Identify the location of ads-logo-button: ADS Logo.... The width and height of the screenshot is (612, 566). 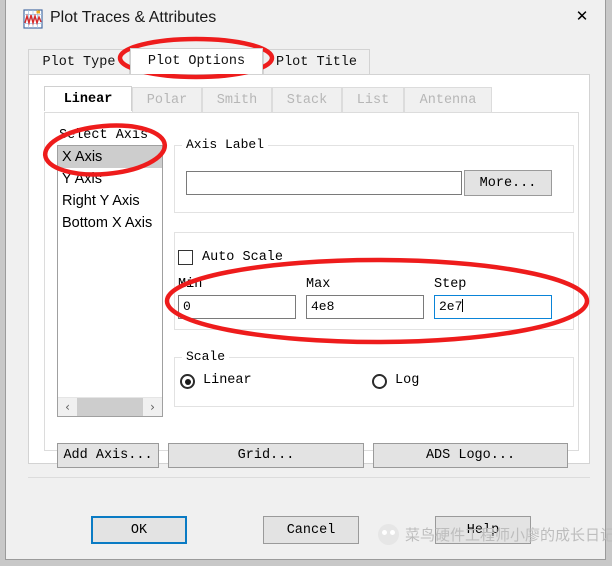
(470, 455).